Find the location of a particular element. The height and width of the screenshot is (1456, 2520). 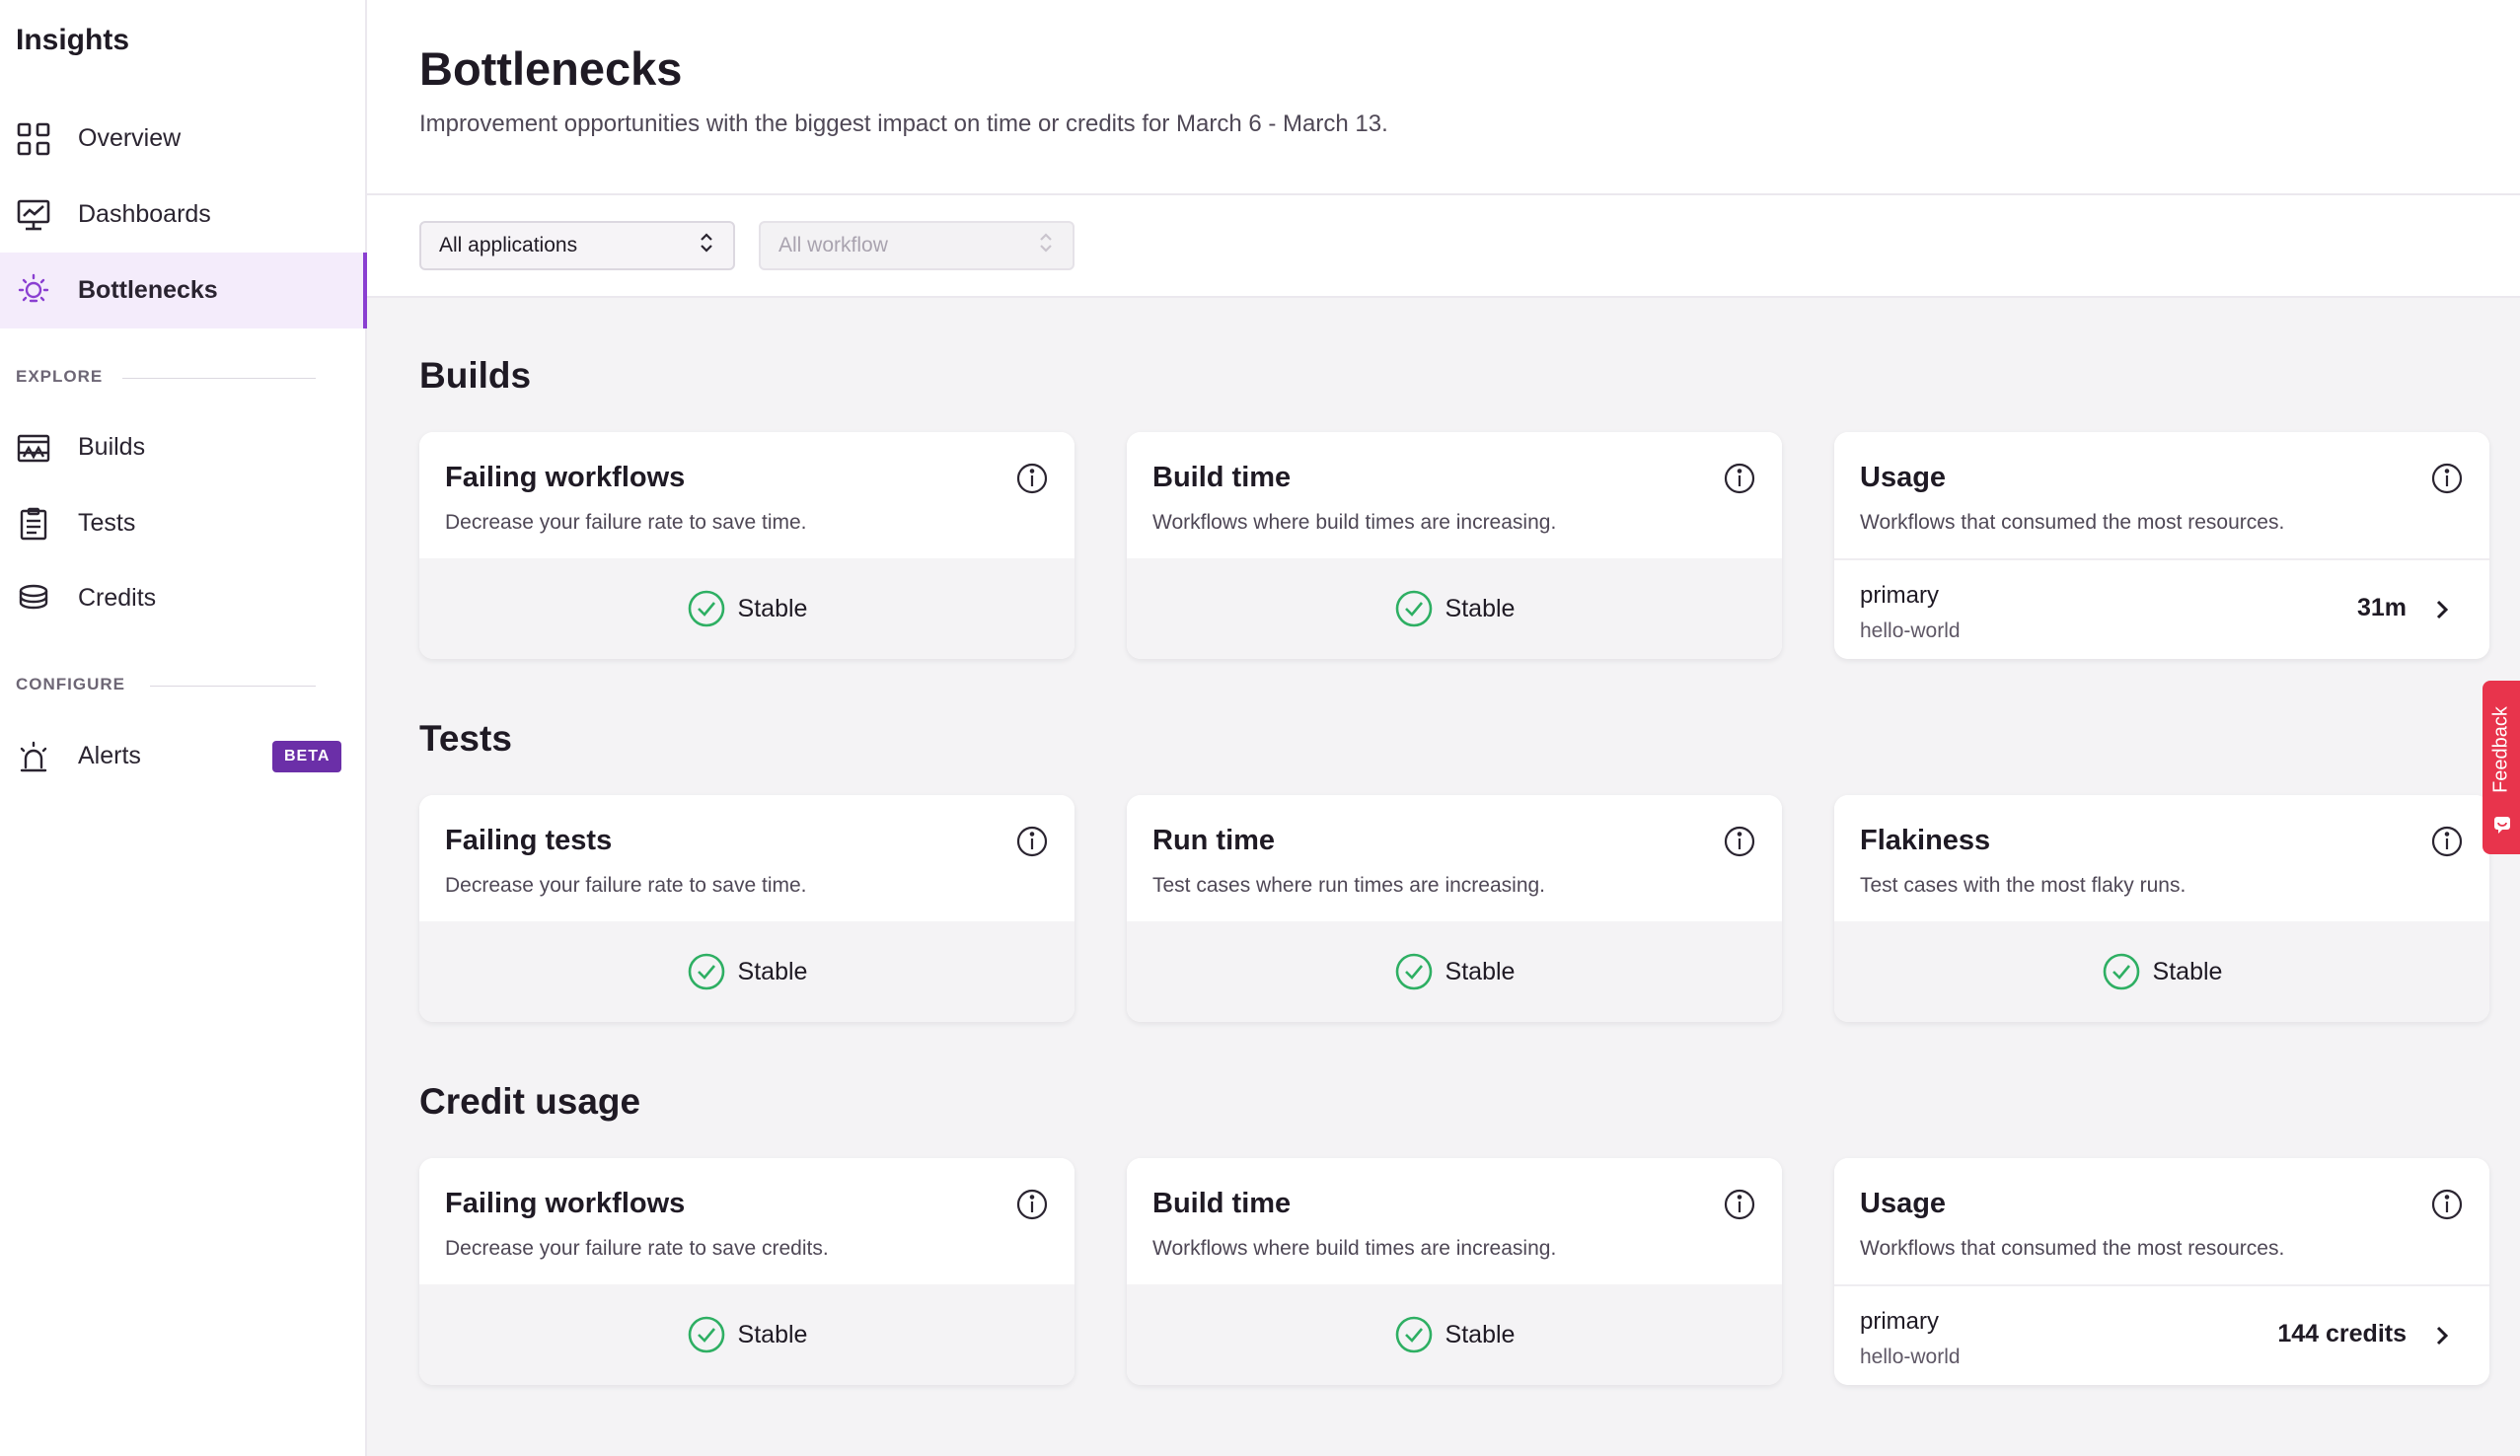

clipboard-icon is located at coordinates (33, 524).